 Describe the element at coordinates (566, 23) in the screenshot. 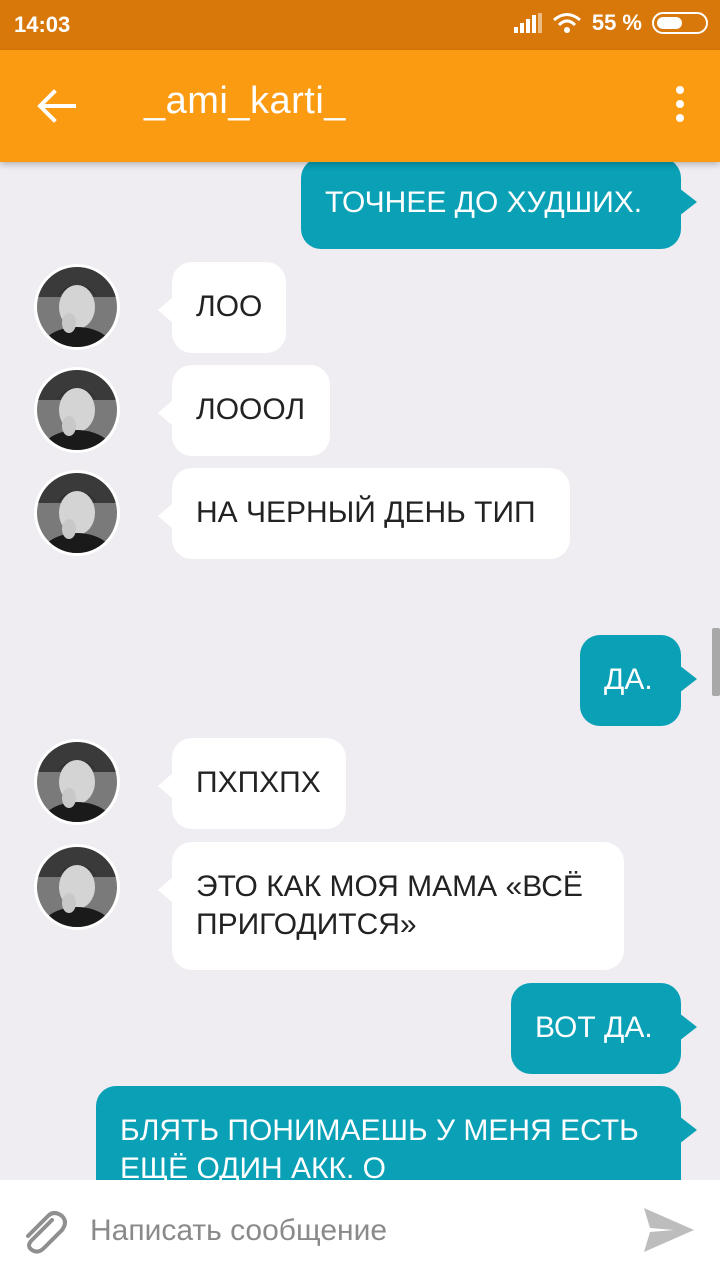

I see `wifi-icon` at that location.